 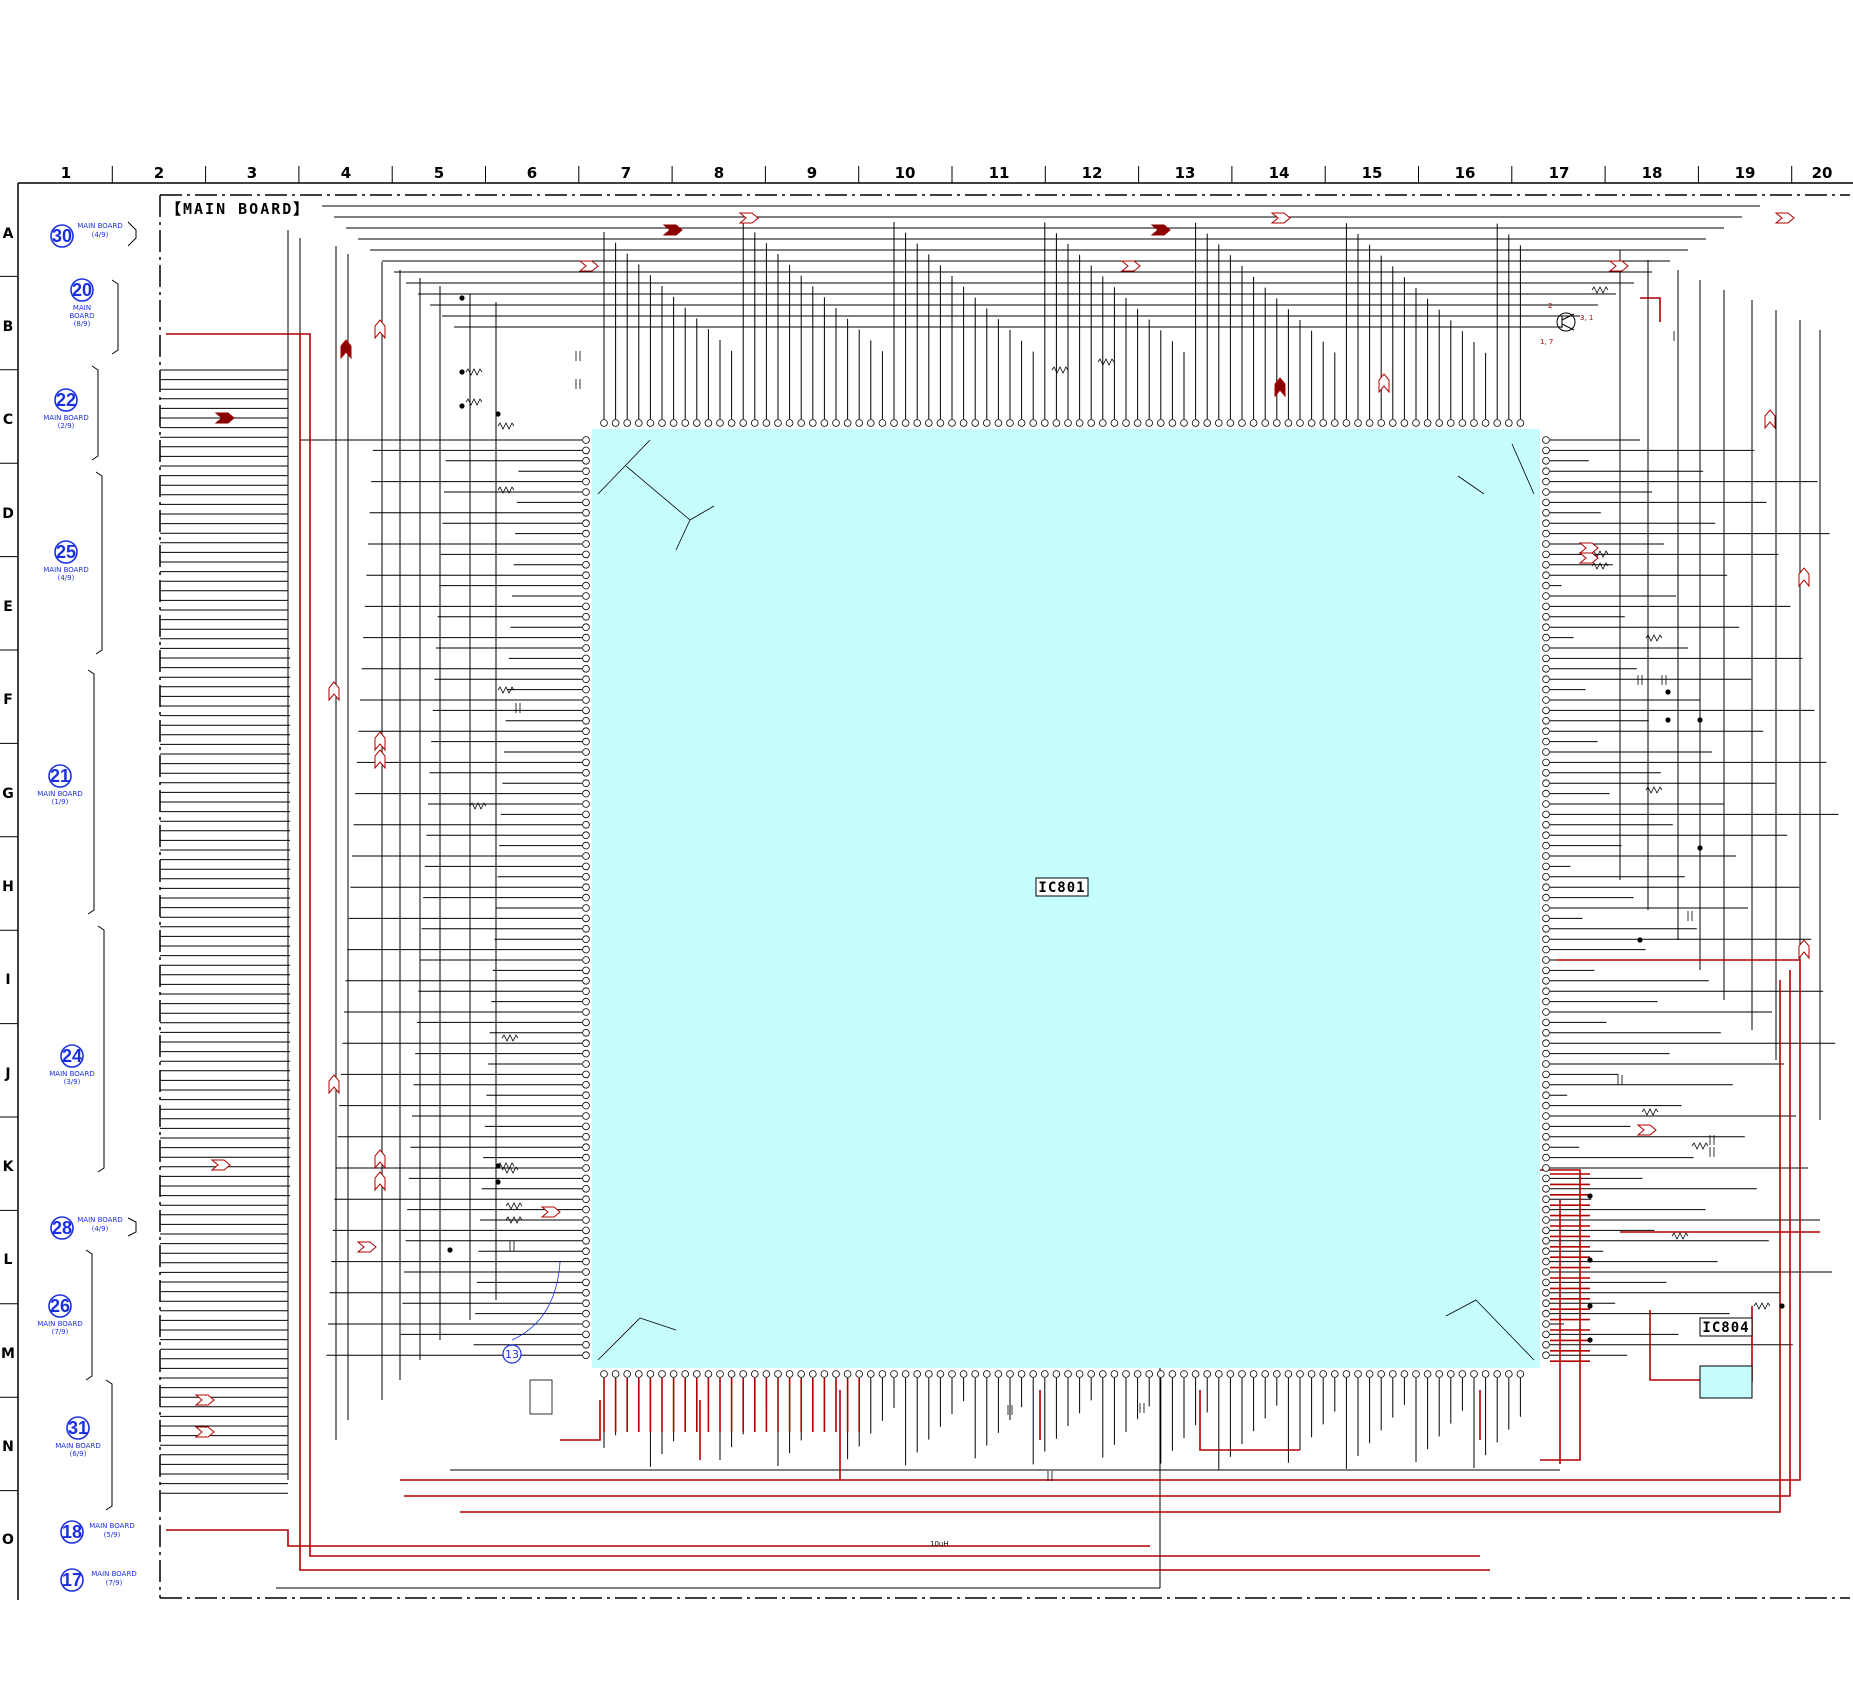 What do you see at coordinates (1822, 173) in the screenshot?
I see `col-label: 20` at bounding box center [1822, 173].